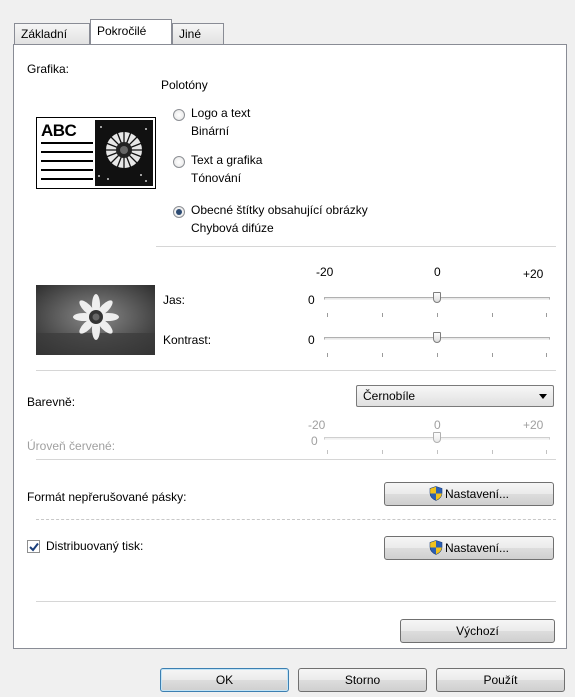 This screenshot has width=575, height=697. I want to click on scale-max-label: +20, so click(533, 274).